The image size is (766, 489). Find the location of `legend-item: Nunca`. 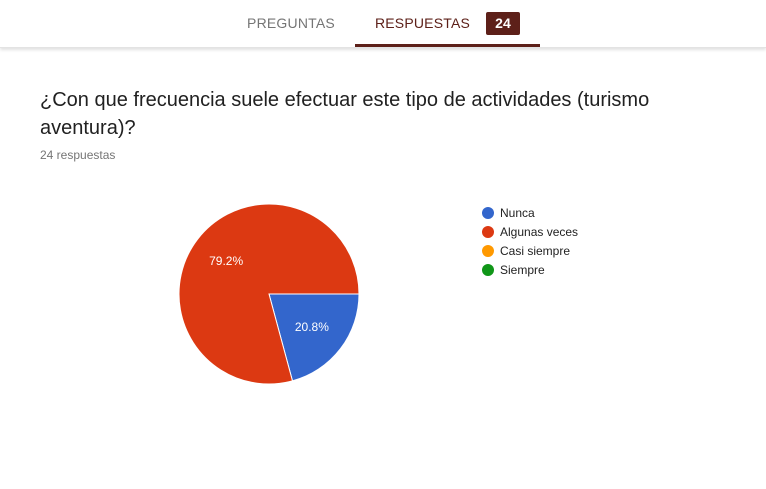

legend-item: Nunca is located at coordinates (530, 212).